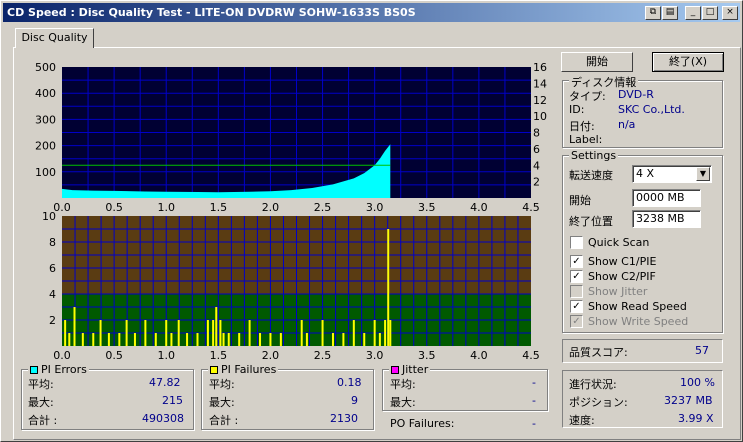 The width and height of the screenshot is (743, 442). Describe the element at coordinates (422, 423) in the screenshot. I see `po-failures-label: PO Failures:` at that location.